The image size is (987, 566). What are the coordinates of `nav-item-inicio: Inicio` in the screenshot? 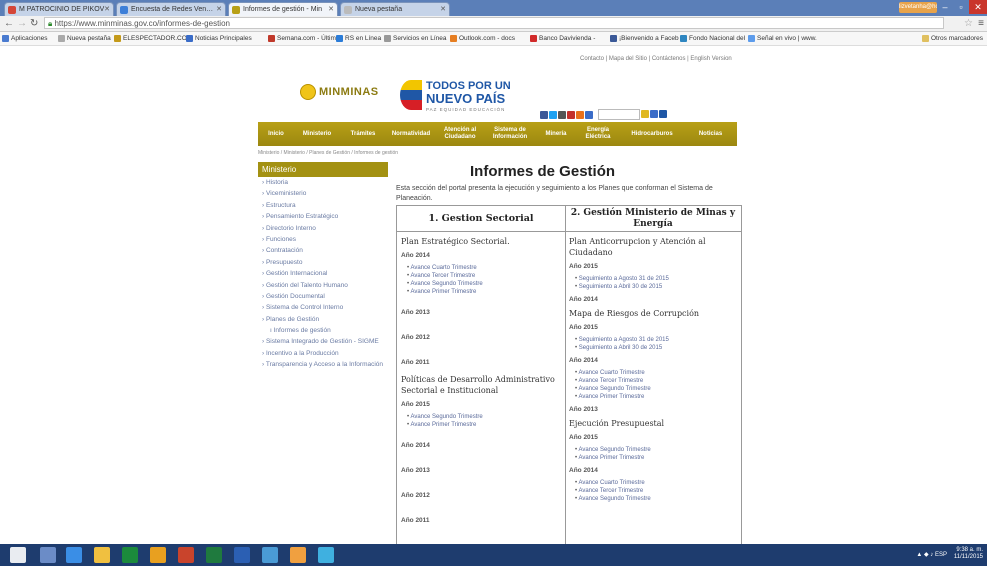 It's located at (276, 134).